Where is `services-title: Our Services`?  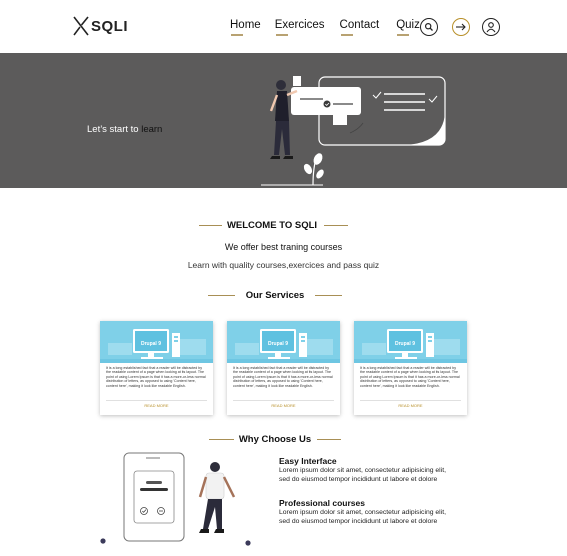
services-title: Our Services is located at coordinates (275, 295).